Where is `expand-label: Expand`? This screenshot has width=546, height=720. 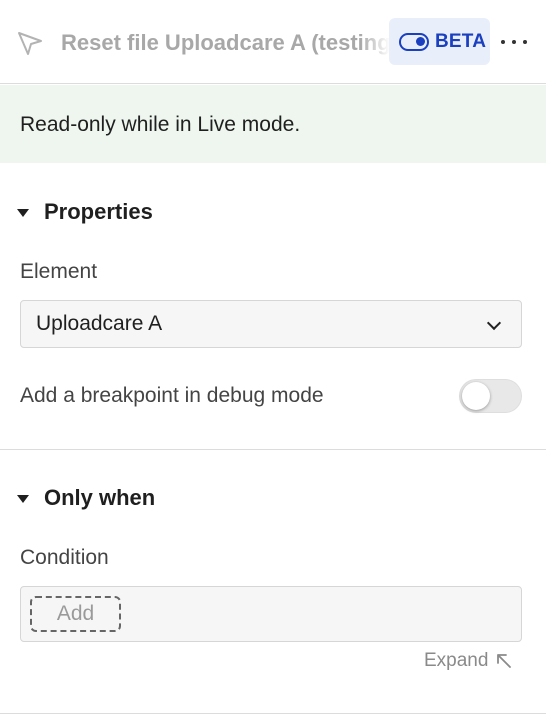 expand-label: Expand is located at coordinates (456, 660).